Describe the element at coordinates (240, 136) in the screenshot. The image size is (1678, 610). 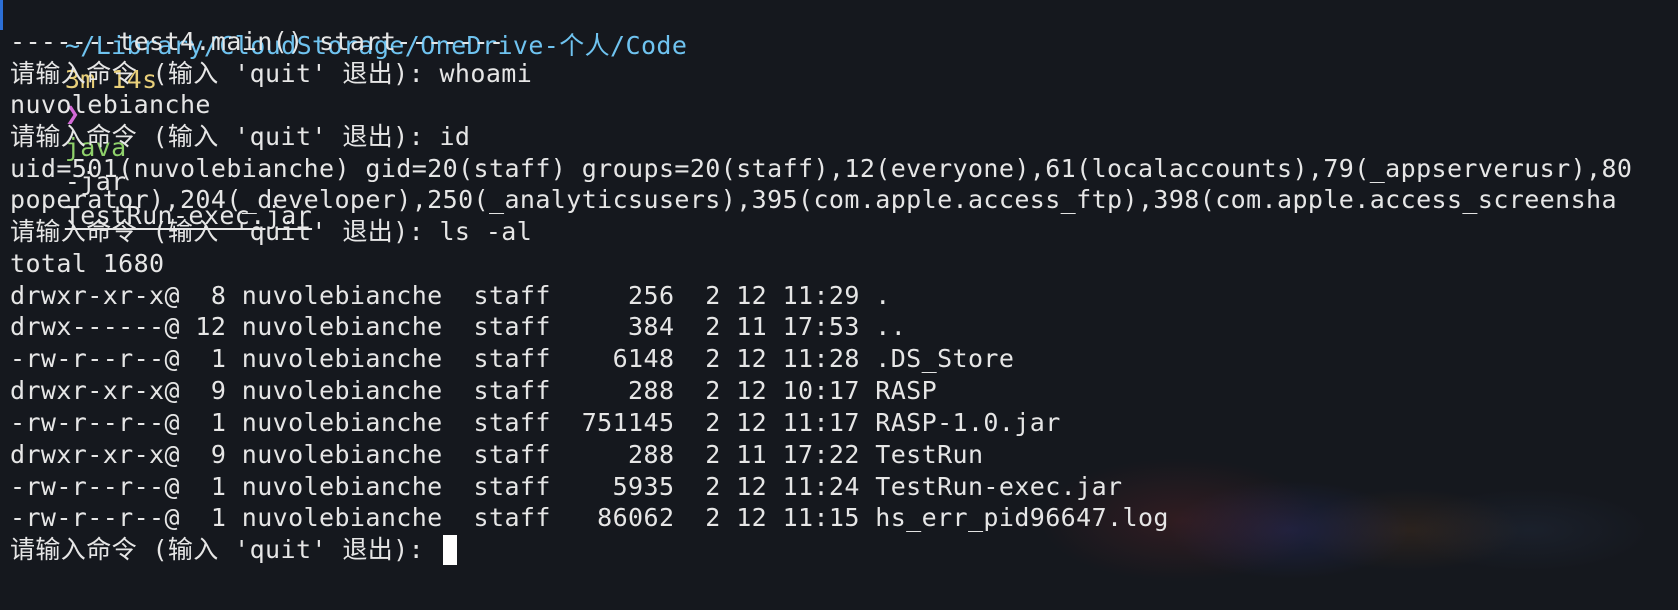
I see `output-line: 请输入命令 (输入 'quit' 退出): id` at that location.